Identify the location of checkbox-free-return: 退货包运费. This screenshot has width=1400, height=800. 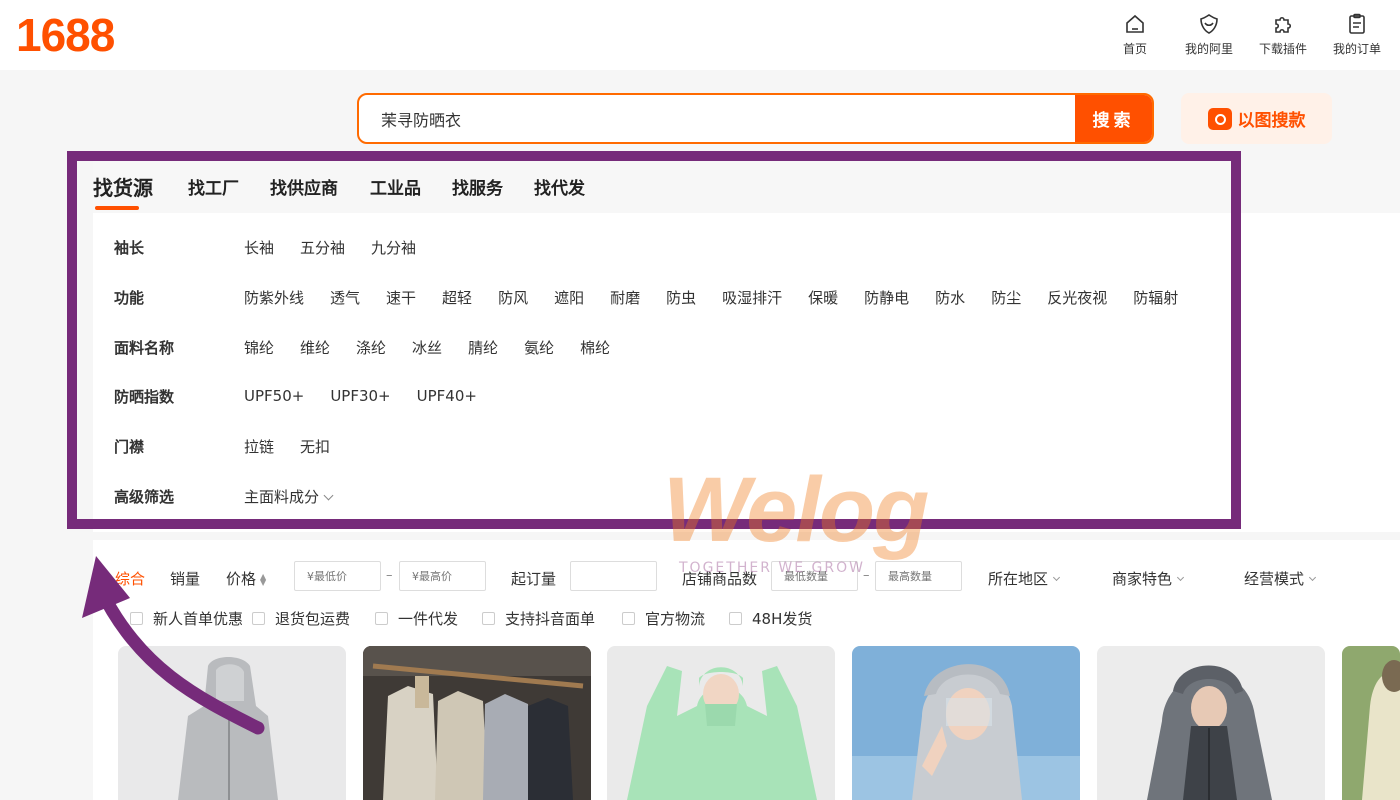
(301, 618).